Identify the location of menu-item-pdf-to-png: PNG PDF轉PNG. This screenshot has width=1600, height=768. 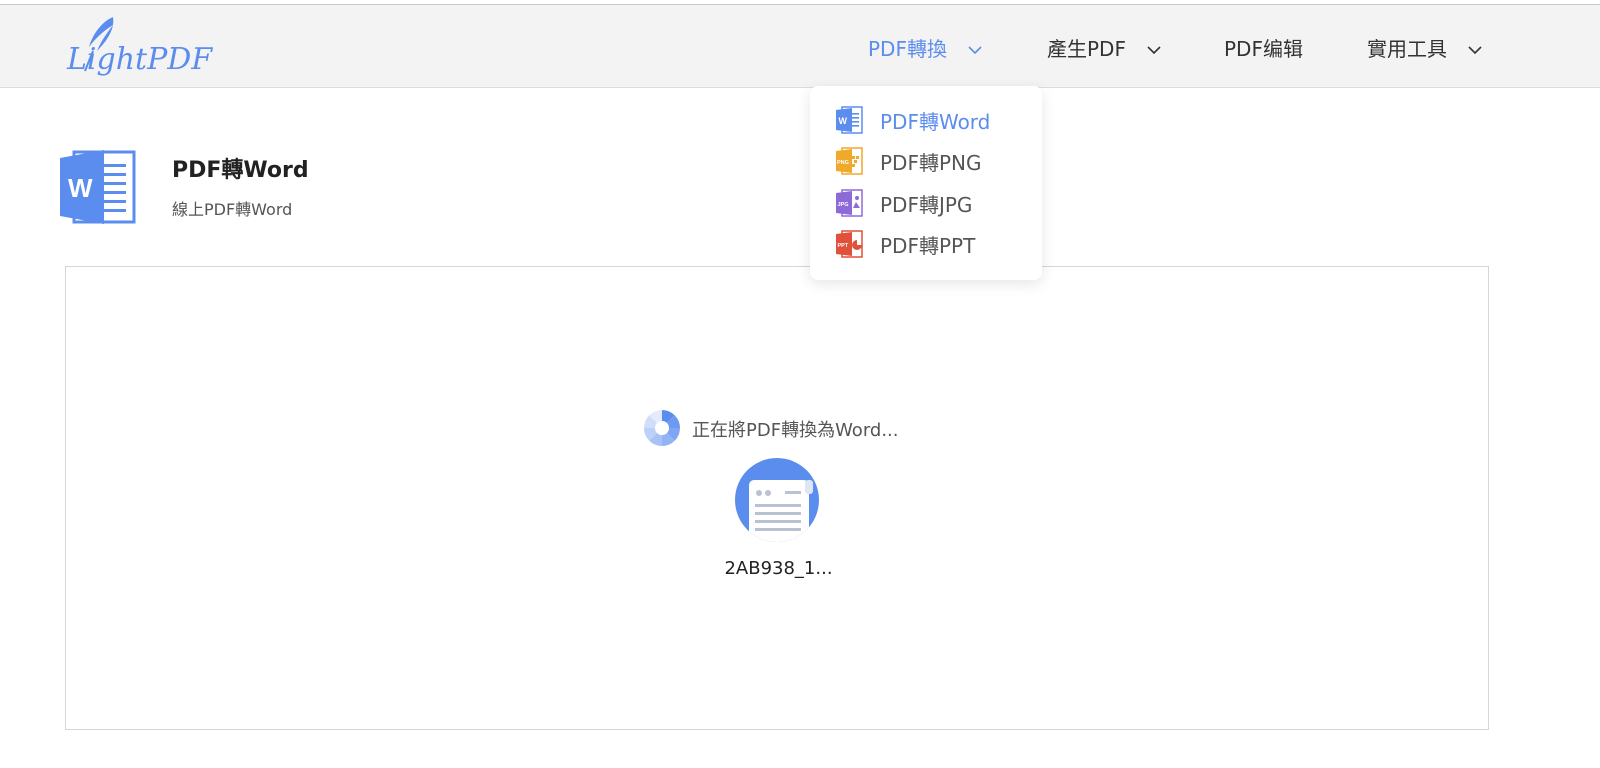
(907, 161).